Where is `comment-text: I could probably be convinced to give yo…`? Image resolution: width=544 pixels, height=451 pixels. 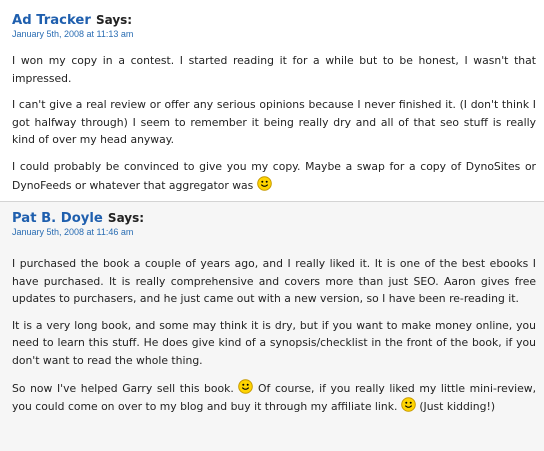
comment-text: I could probably be convinced to give yo… is located at coordinates (274, 175).